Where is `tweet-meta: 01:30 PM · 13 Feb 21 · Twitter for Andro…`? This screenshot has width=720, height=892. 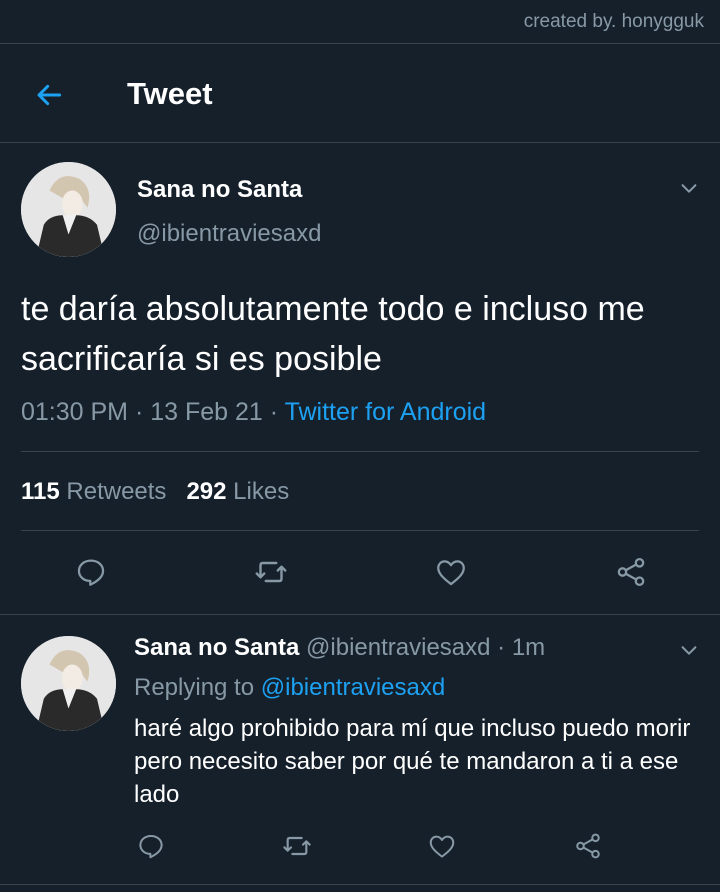 tweet-meta: 01:30 PM · 13 Feb 21 · Twitter for Andro… is located at coordinates (253, 412).